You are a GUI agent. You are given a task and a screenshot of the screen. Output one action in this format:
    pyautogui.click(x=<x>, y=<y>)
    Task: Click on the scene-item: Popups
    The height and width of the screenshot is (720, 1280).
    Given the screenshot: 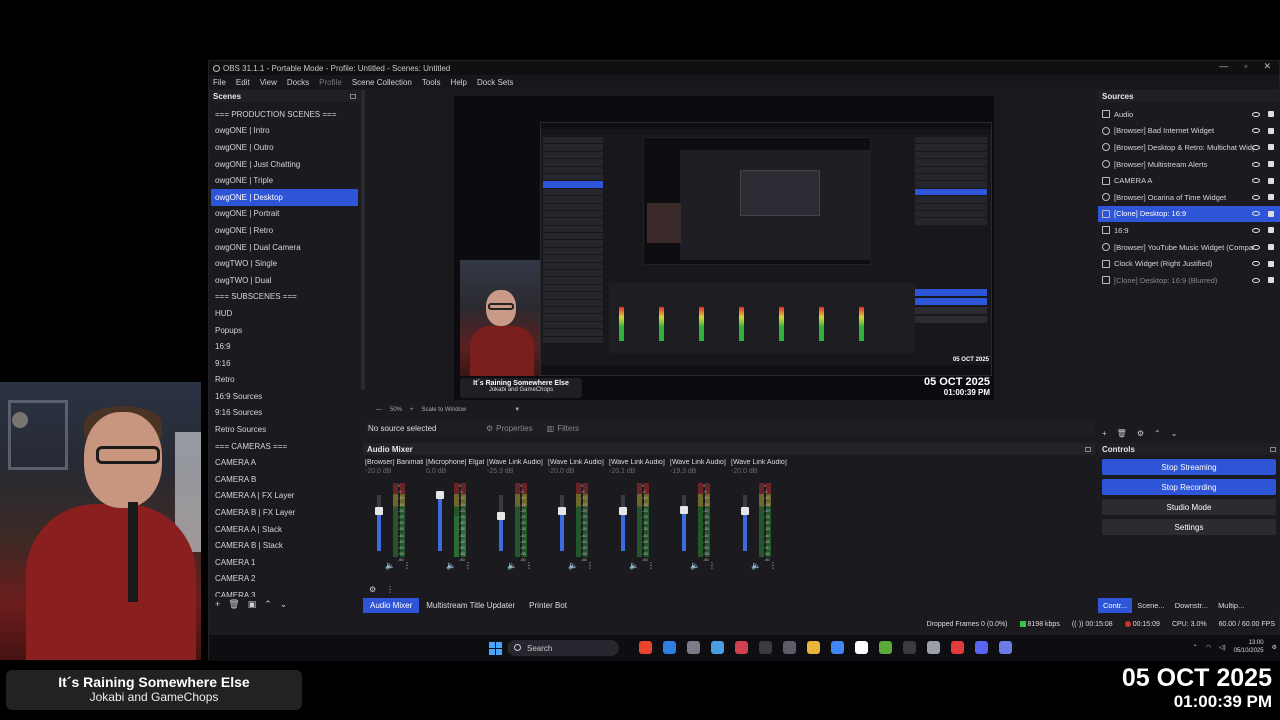 What is the action you would take?
    pyautogui.click(x=284, y=330)
    